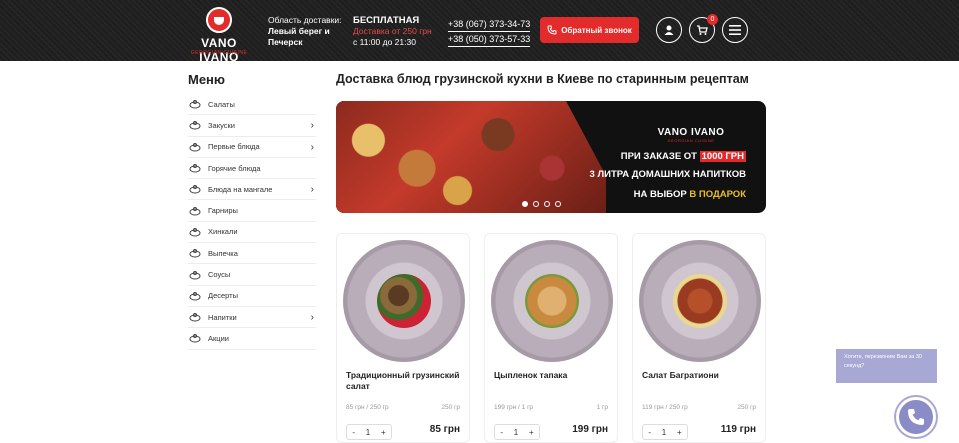  Describe the element at coordinates (221, 104) in the screenshot. I see `sidebar-item-label: Салаты` at that location.